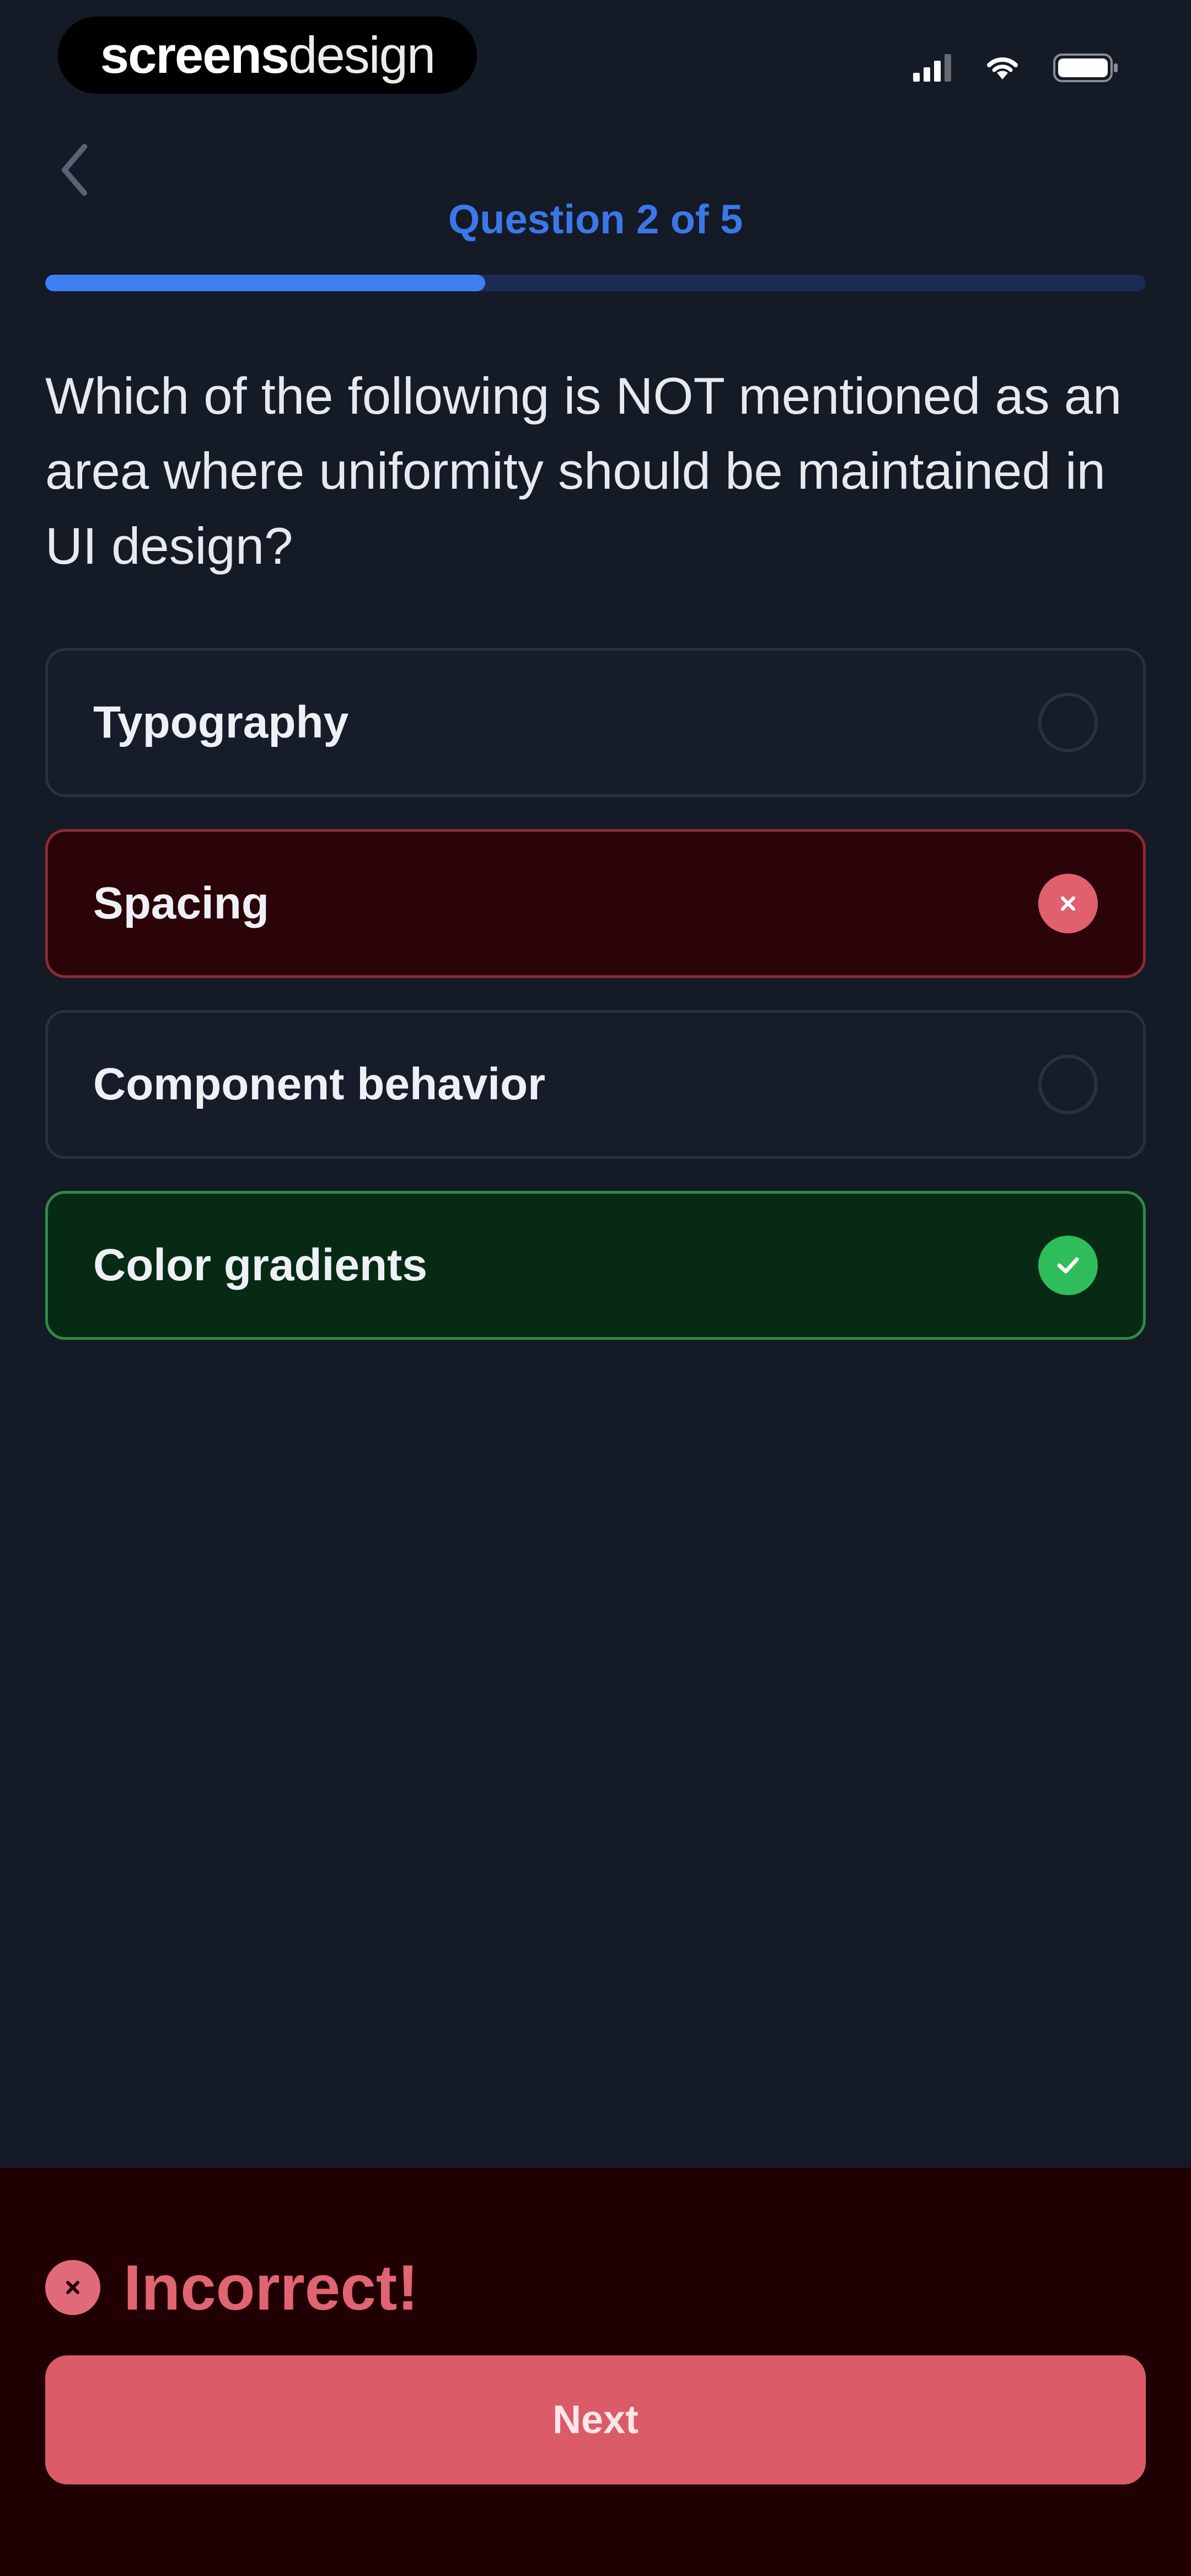 Image resolution: width=1191 pixels, height=2576 pixels. I want to click on status-icons, so click(1016, 69).